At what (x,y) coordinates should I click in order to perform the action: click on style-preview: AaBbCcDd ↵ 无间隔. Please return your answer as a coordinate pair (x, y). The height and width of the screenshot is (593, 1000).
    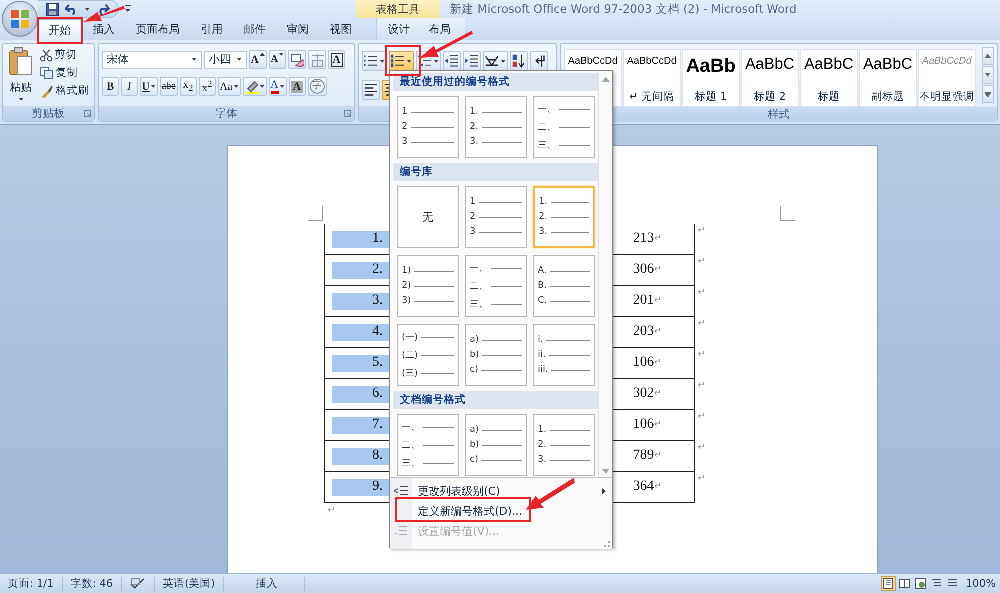
    Looking at the image, I should click on (652, 78).